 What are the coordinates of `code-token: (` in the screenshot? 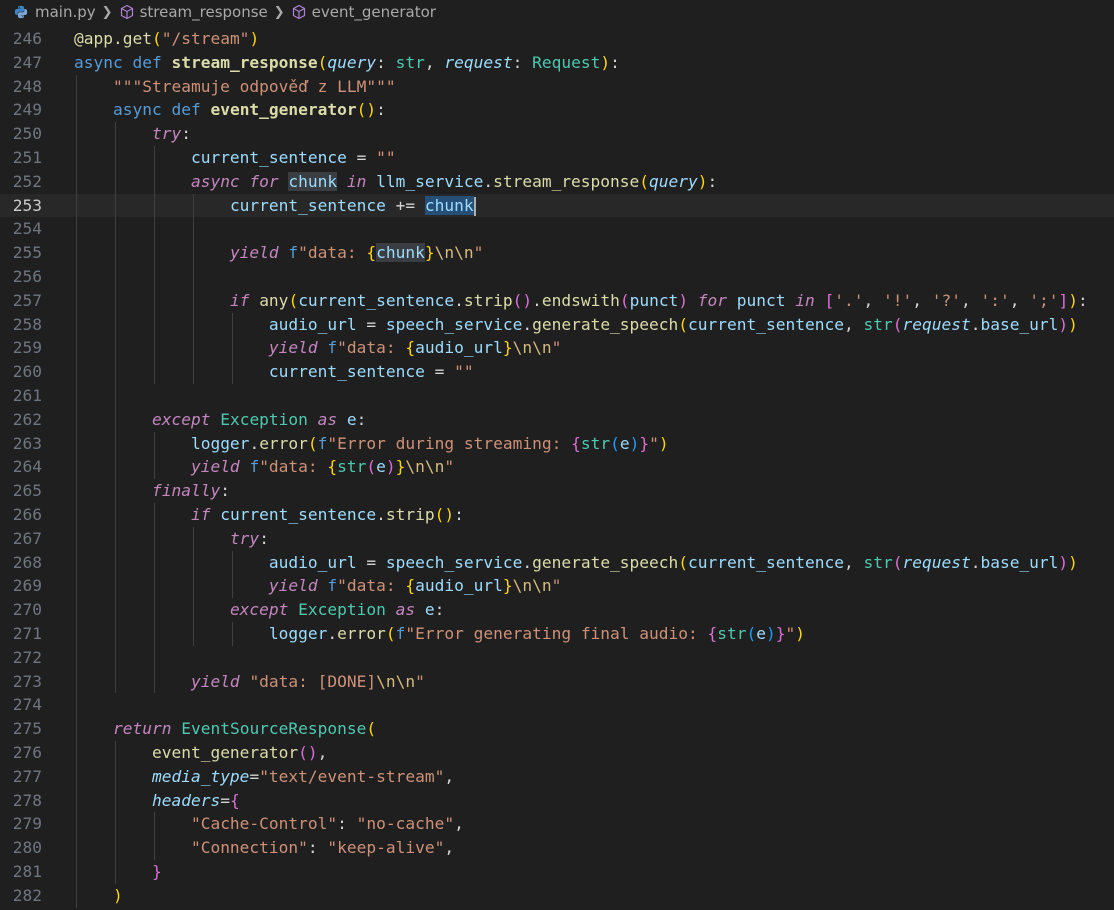 It's located at (897, 562).